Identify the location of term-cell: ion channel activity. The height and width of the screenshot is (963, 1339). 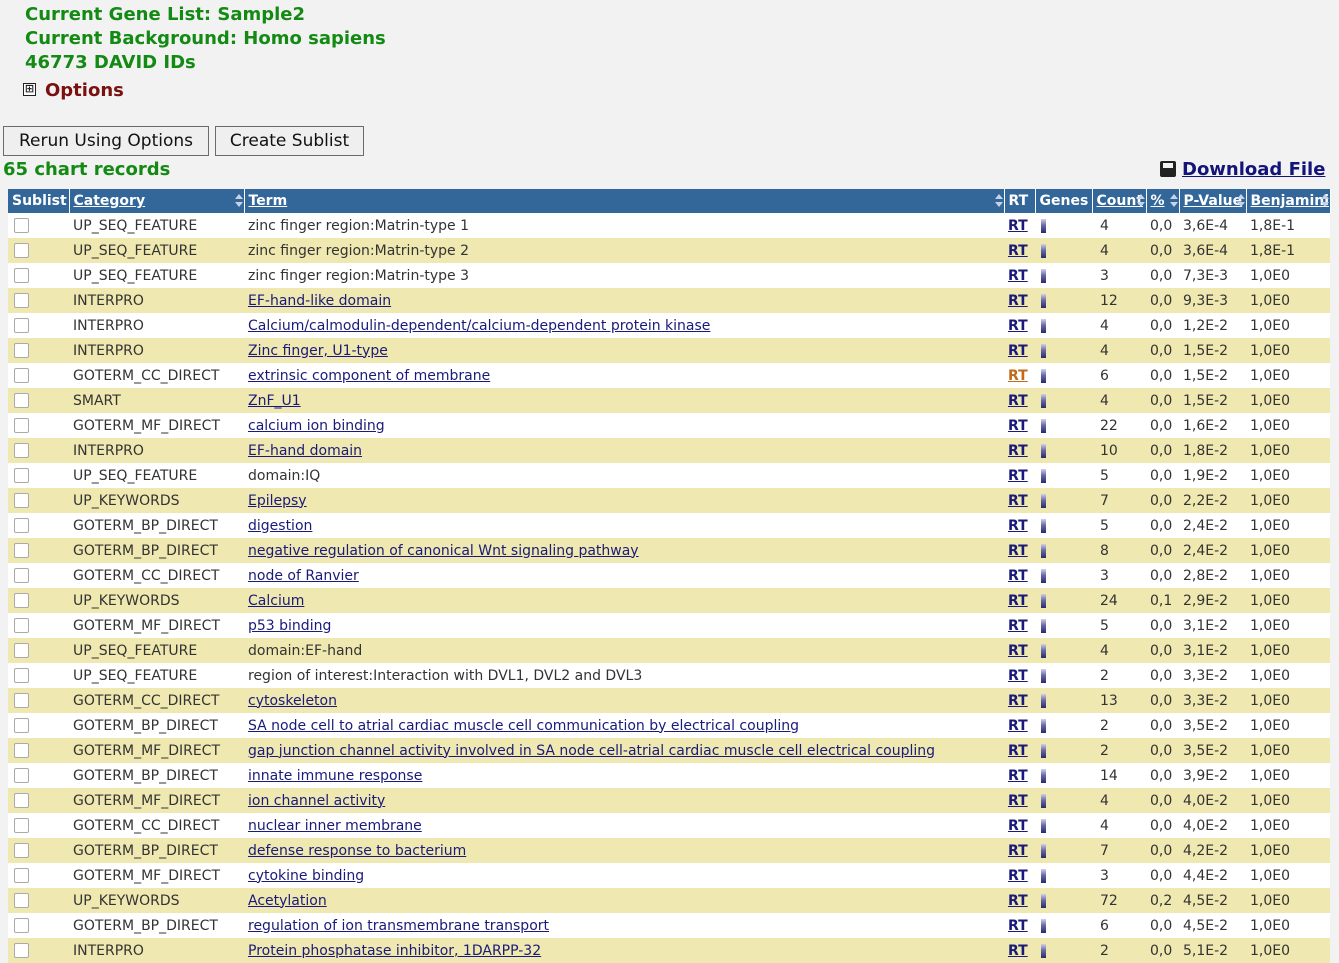
(624, 800).